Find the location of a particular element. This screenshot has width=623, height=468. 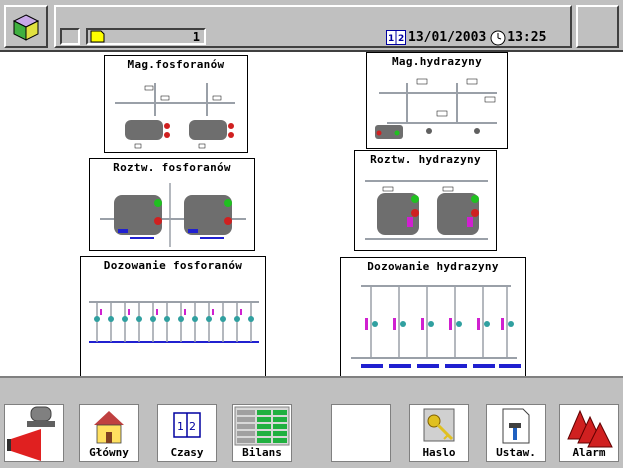

page-icon is located at coordinates (97, 36).